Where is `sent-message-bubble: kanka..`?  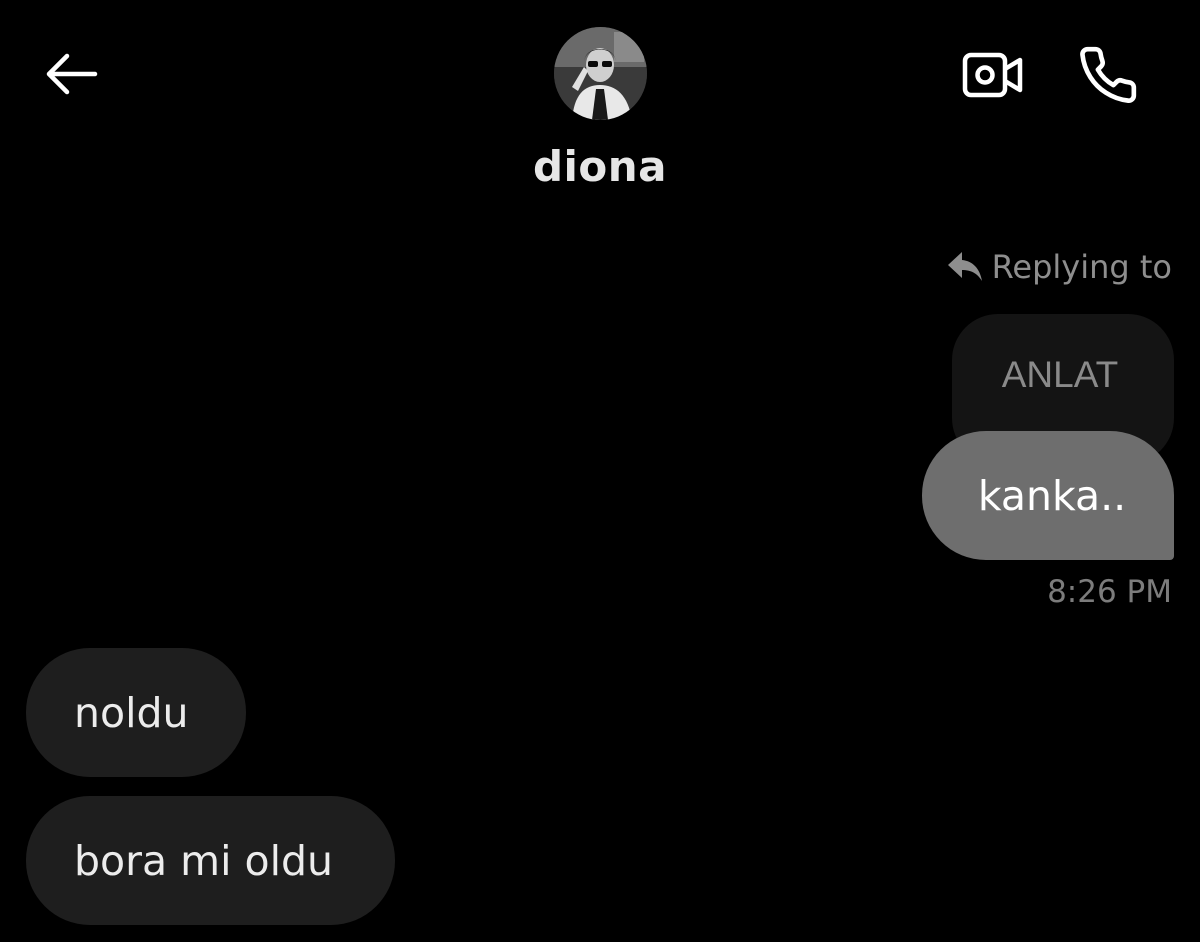
sent-message-bubble: kanka.. is located at coordinates (1048, 495).